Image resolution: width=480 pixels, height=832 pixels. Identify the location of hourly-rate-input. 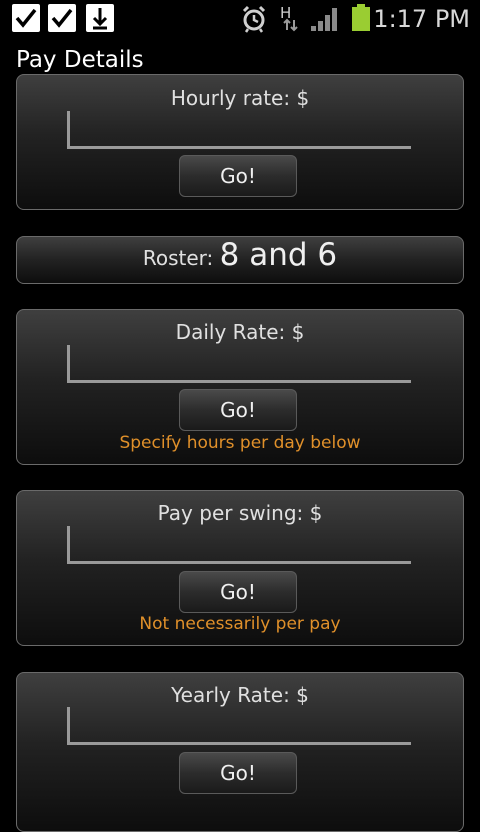
(239, 130).